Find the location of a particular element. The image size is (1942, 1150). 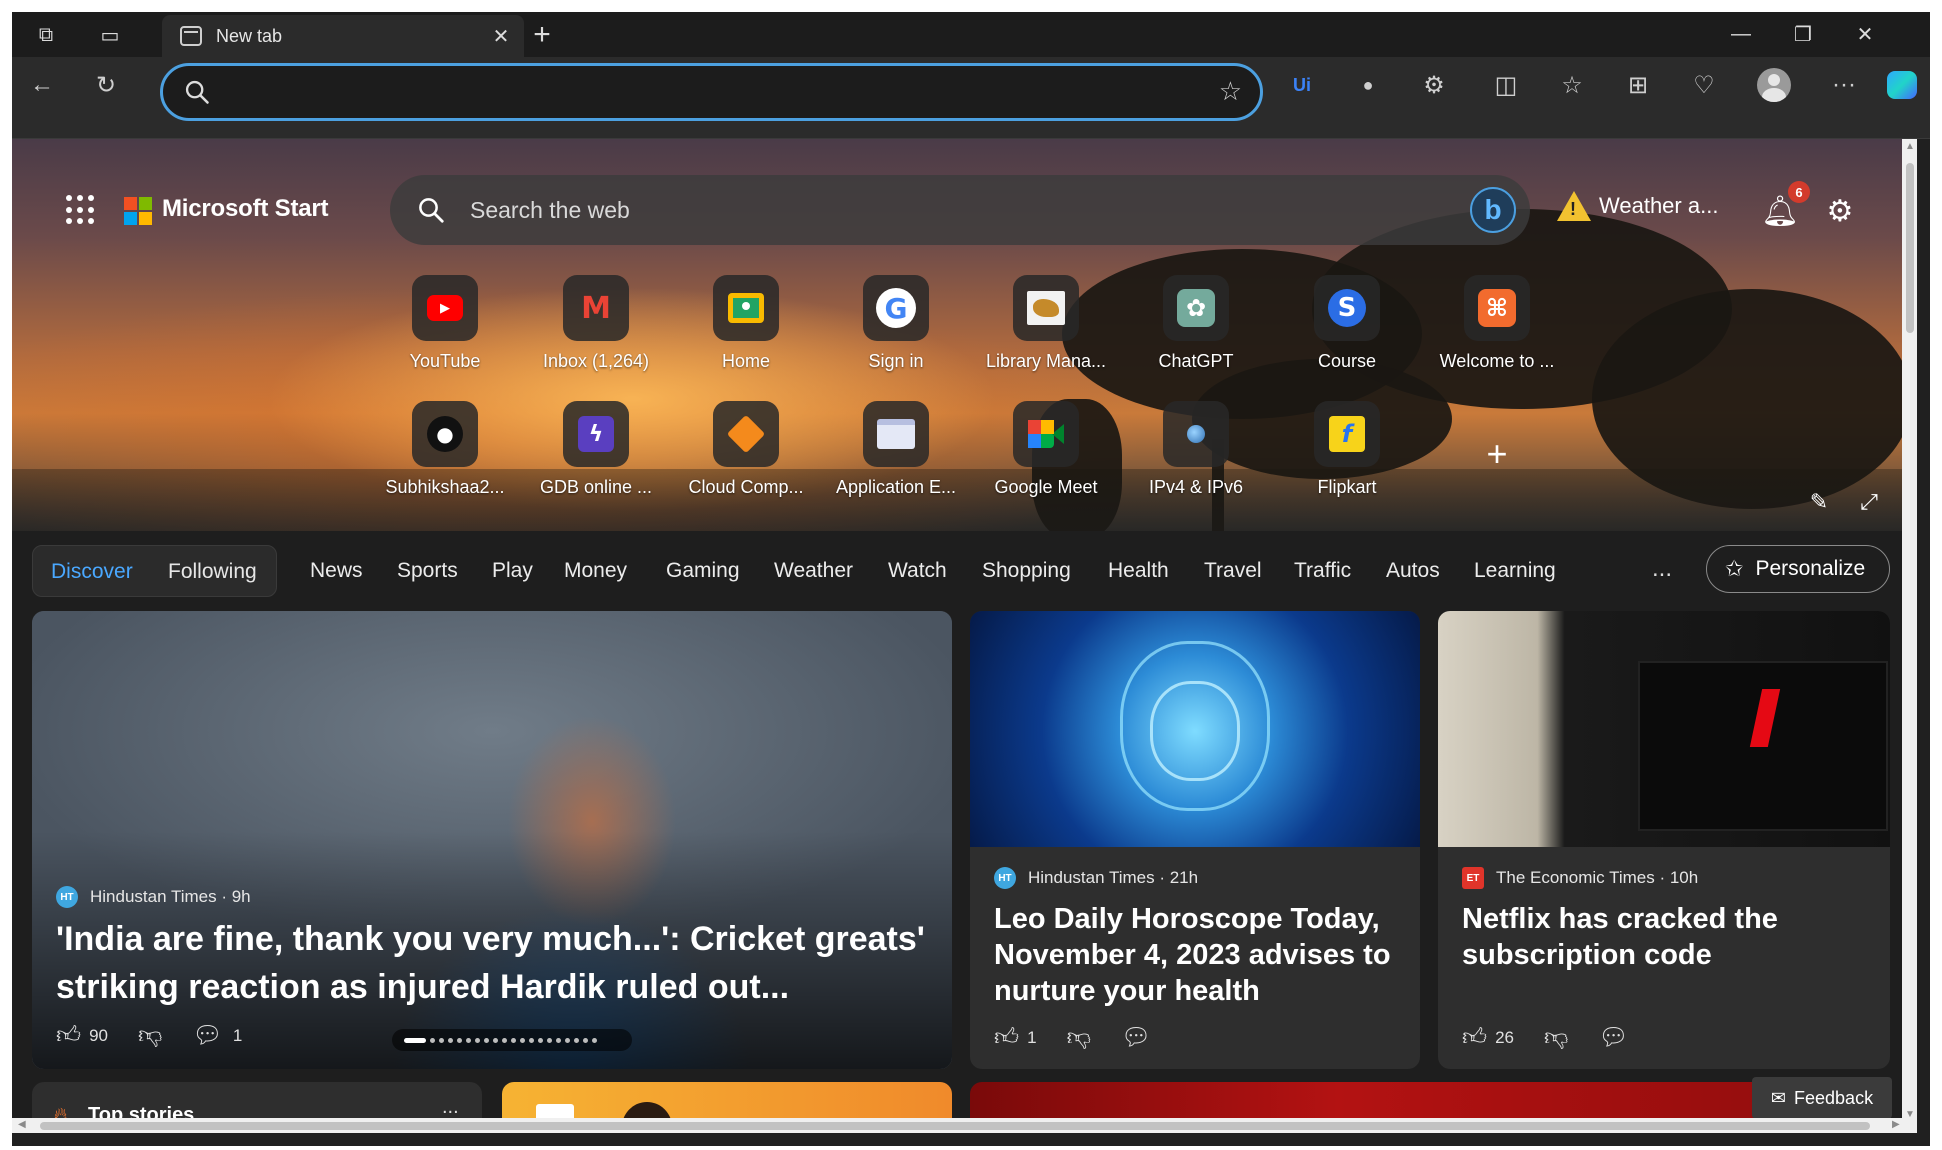

category-weather: Weather is located at coordinates (813, 571).